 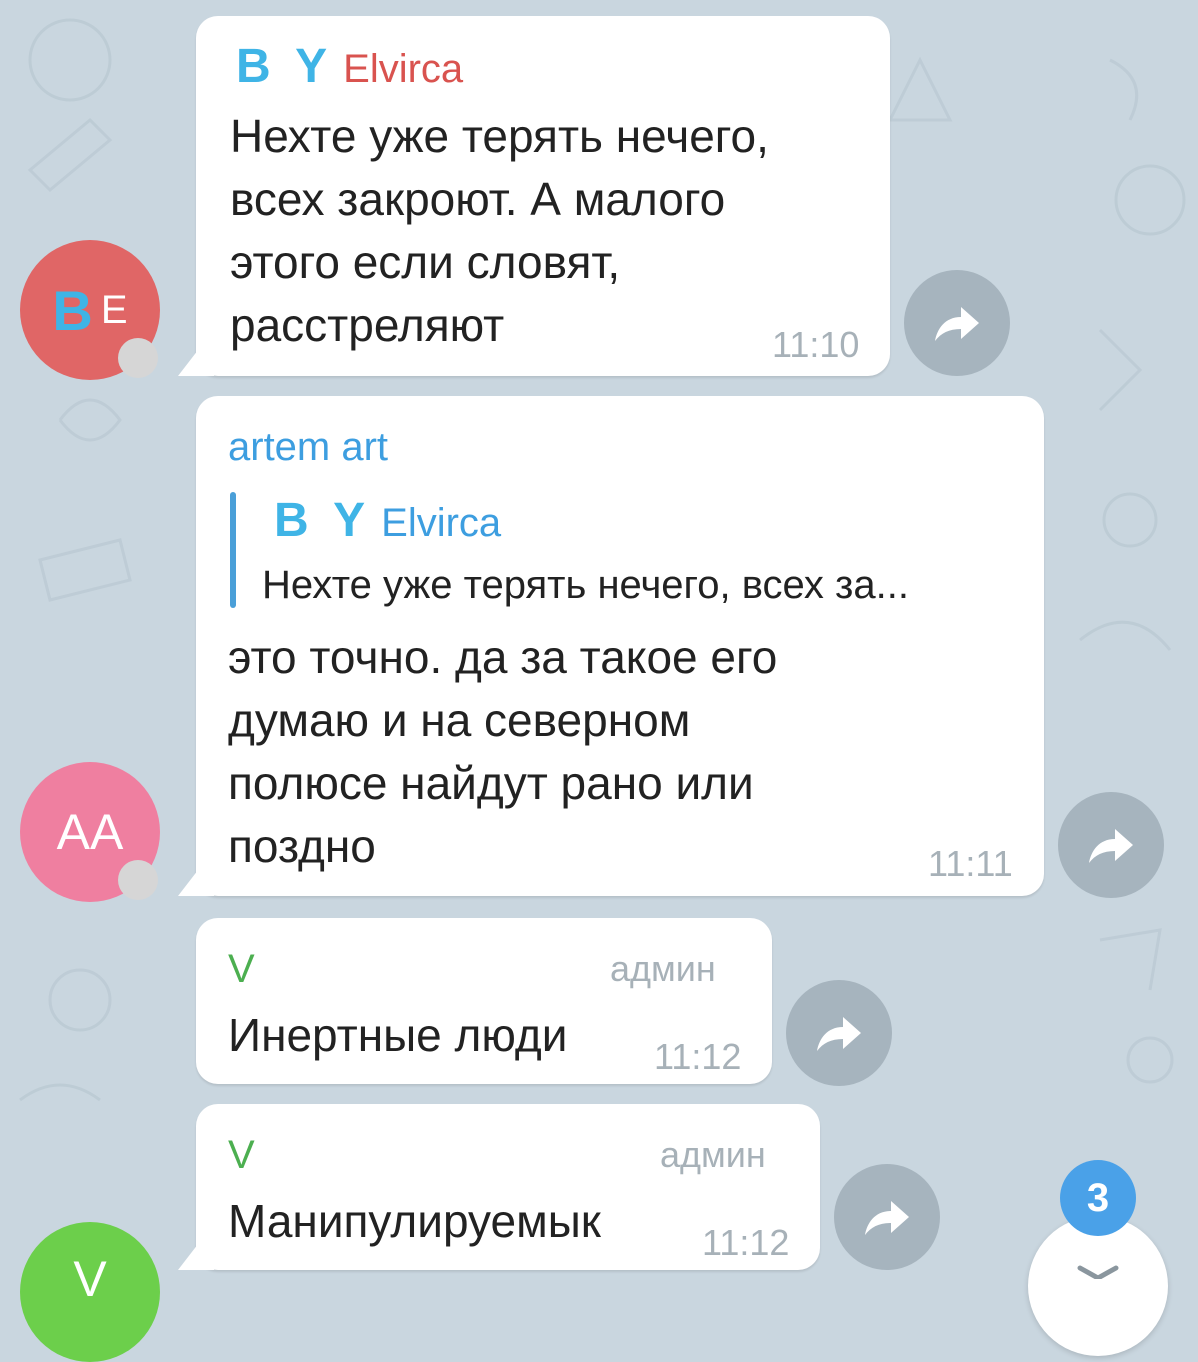 I want to click on avatar-initials: AA, so click(x=90, y=832).